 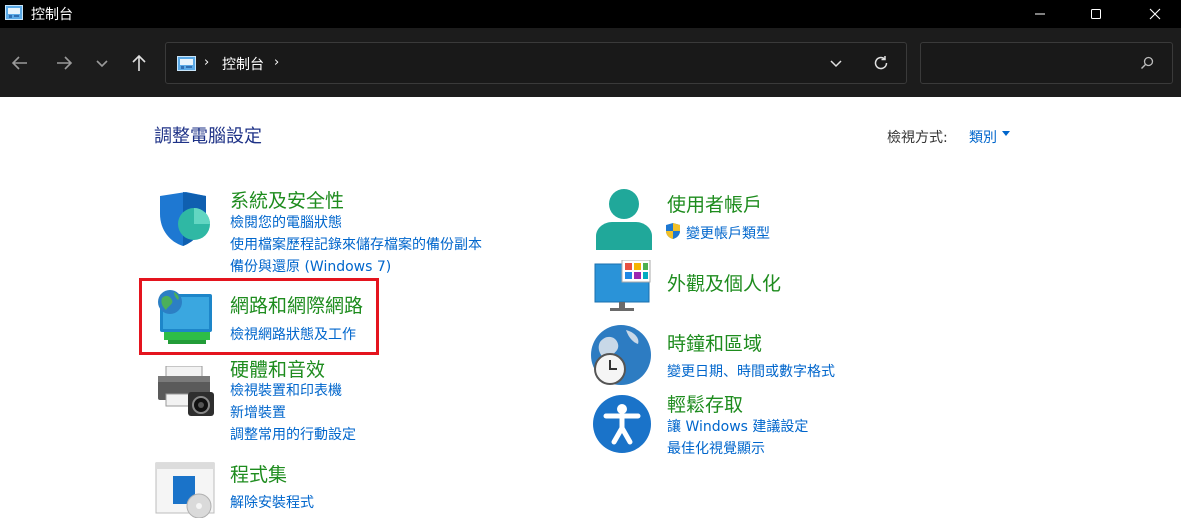 I want to click on refresh-icon, so click(x=881, y=63).